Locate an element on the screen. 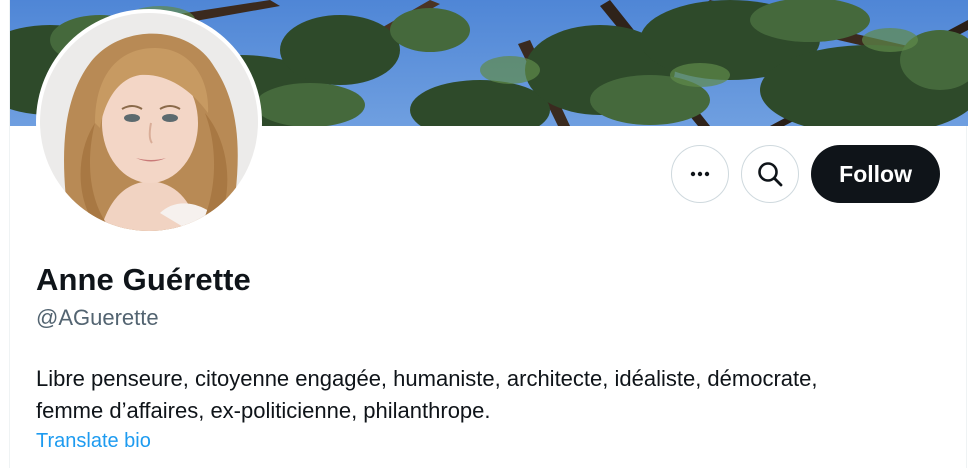  portrait-illustration is located at coordinates (149, 122).